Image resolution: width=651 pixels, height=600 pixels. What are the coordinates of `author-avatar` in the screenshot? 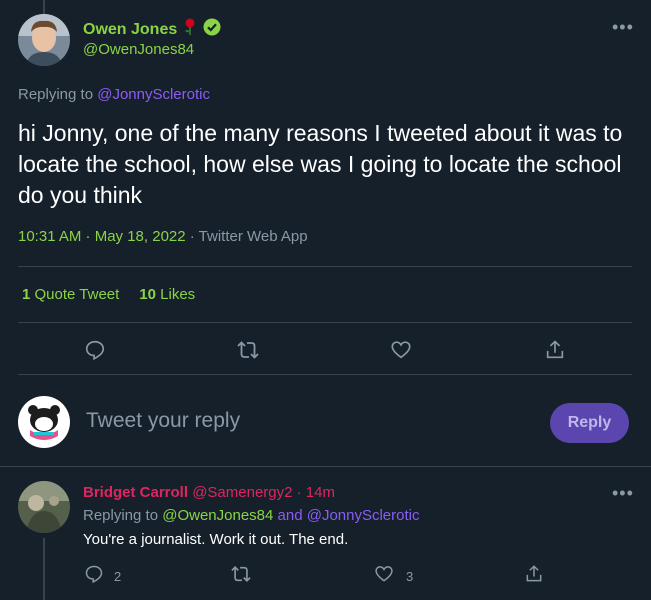 It's located at (44, 40).